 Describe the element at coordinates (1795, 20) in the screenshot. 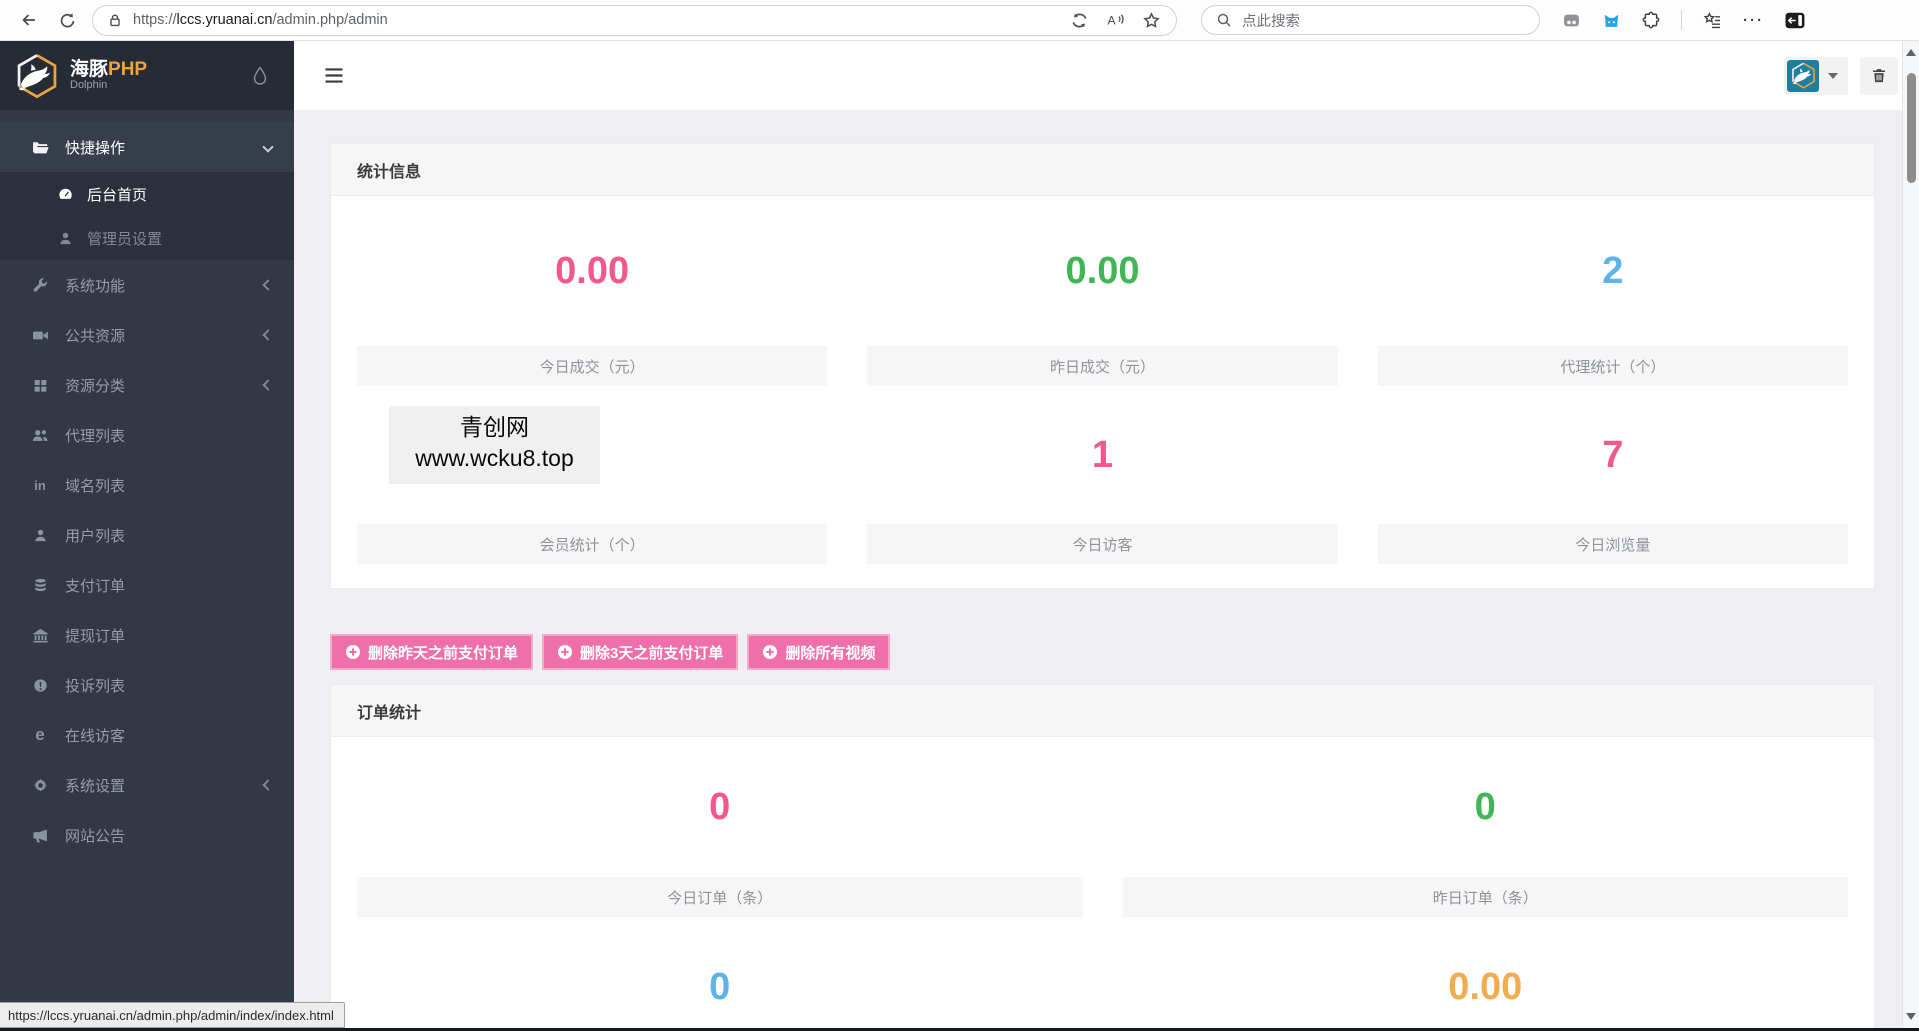

I see `copilot-sidebar-icon` at that location.